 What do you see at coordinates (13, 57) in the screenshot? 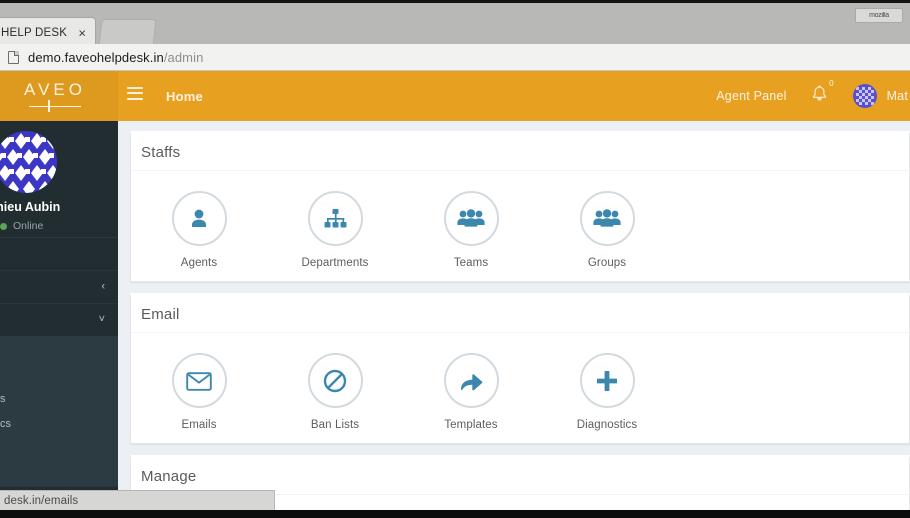
I see `page-document-icon` at bounding box center [13, 57].